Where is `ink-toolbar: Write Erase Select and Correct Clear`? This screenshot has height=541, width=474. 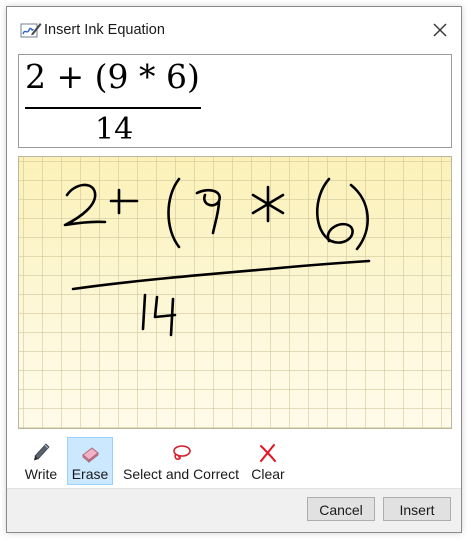 ink-toolbar: Write Erase Select and Correct Clear is located at coordinates (237, 461).